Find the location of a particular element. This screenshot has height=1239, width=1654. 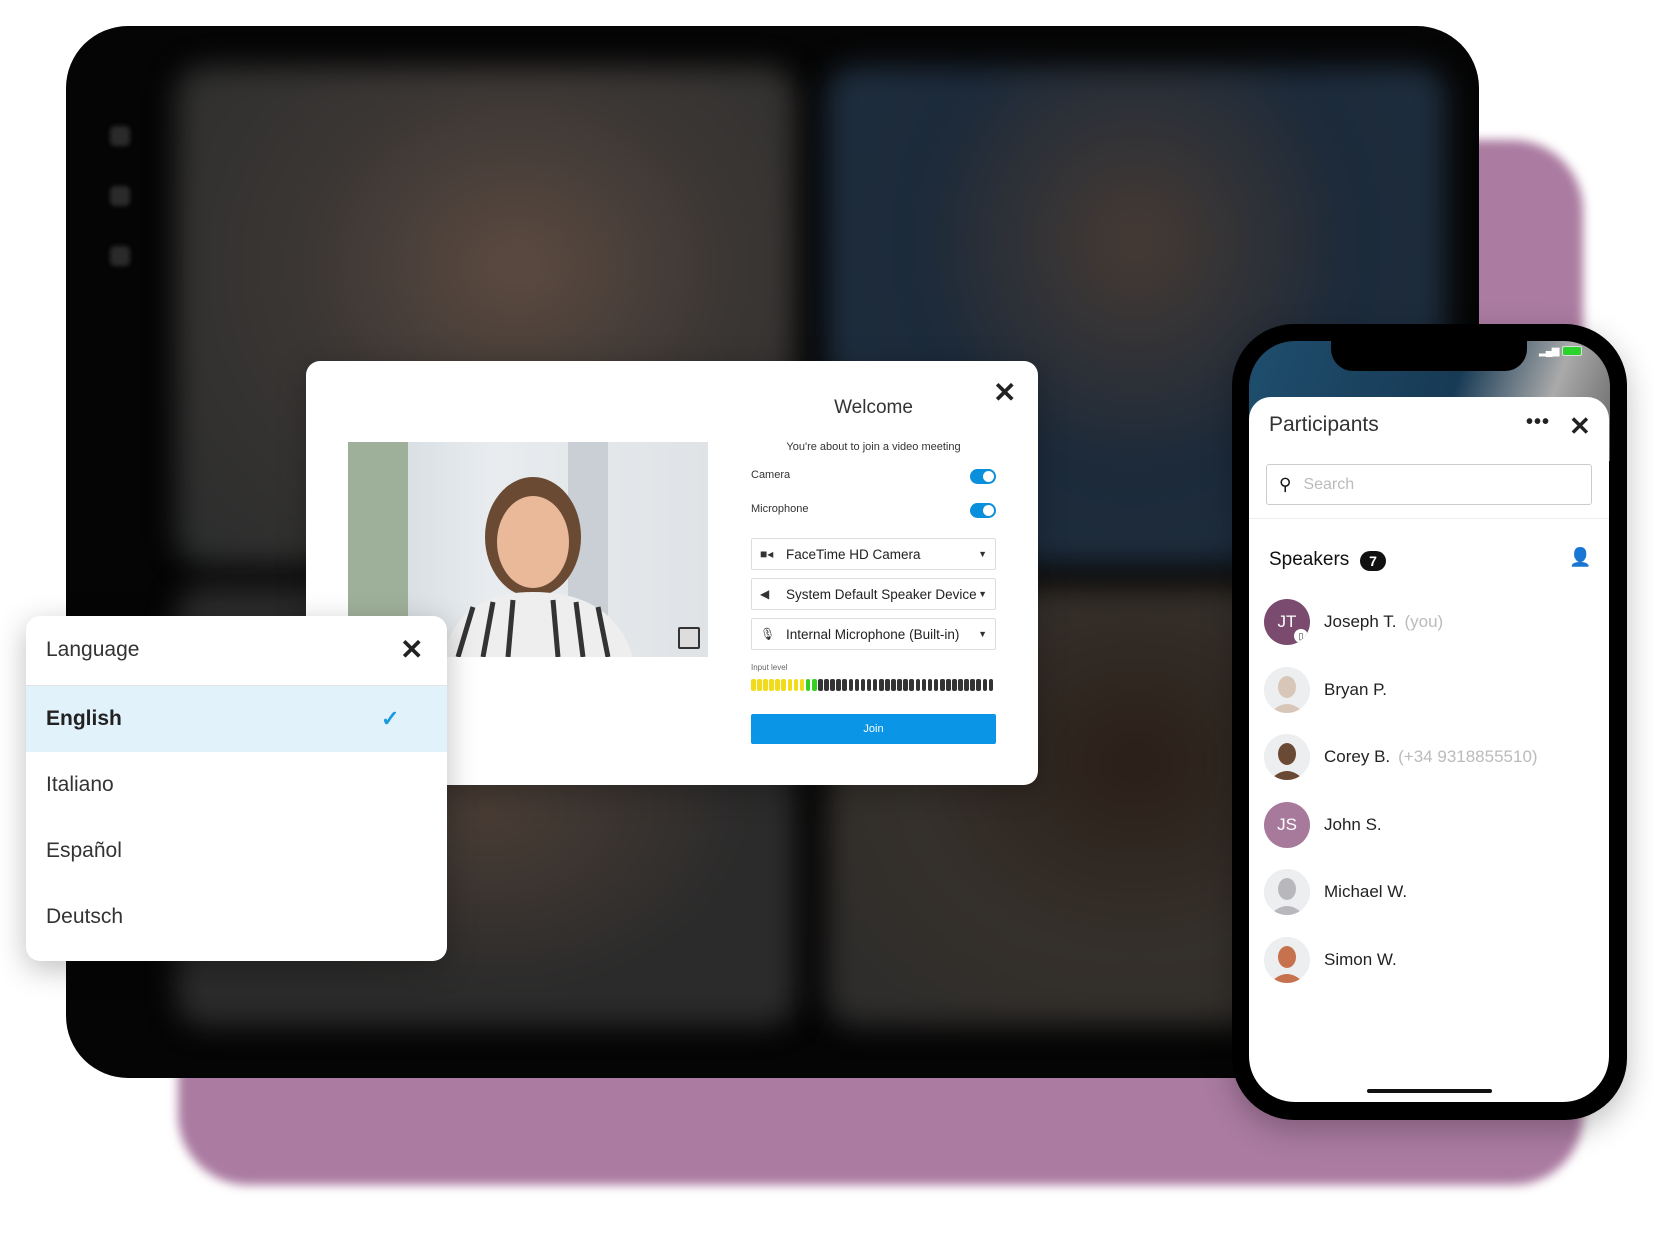

search-placeholder: Search is located at coordinates (1329, 484).